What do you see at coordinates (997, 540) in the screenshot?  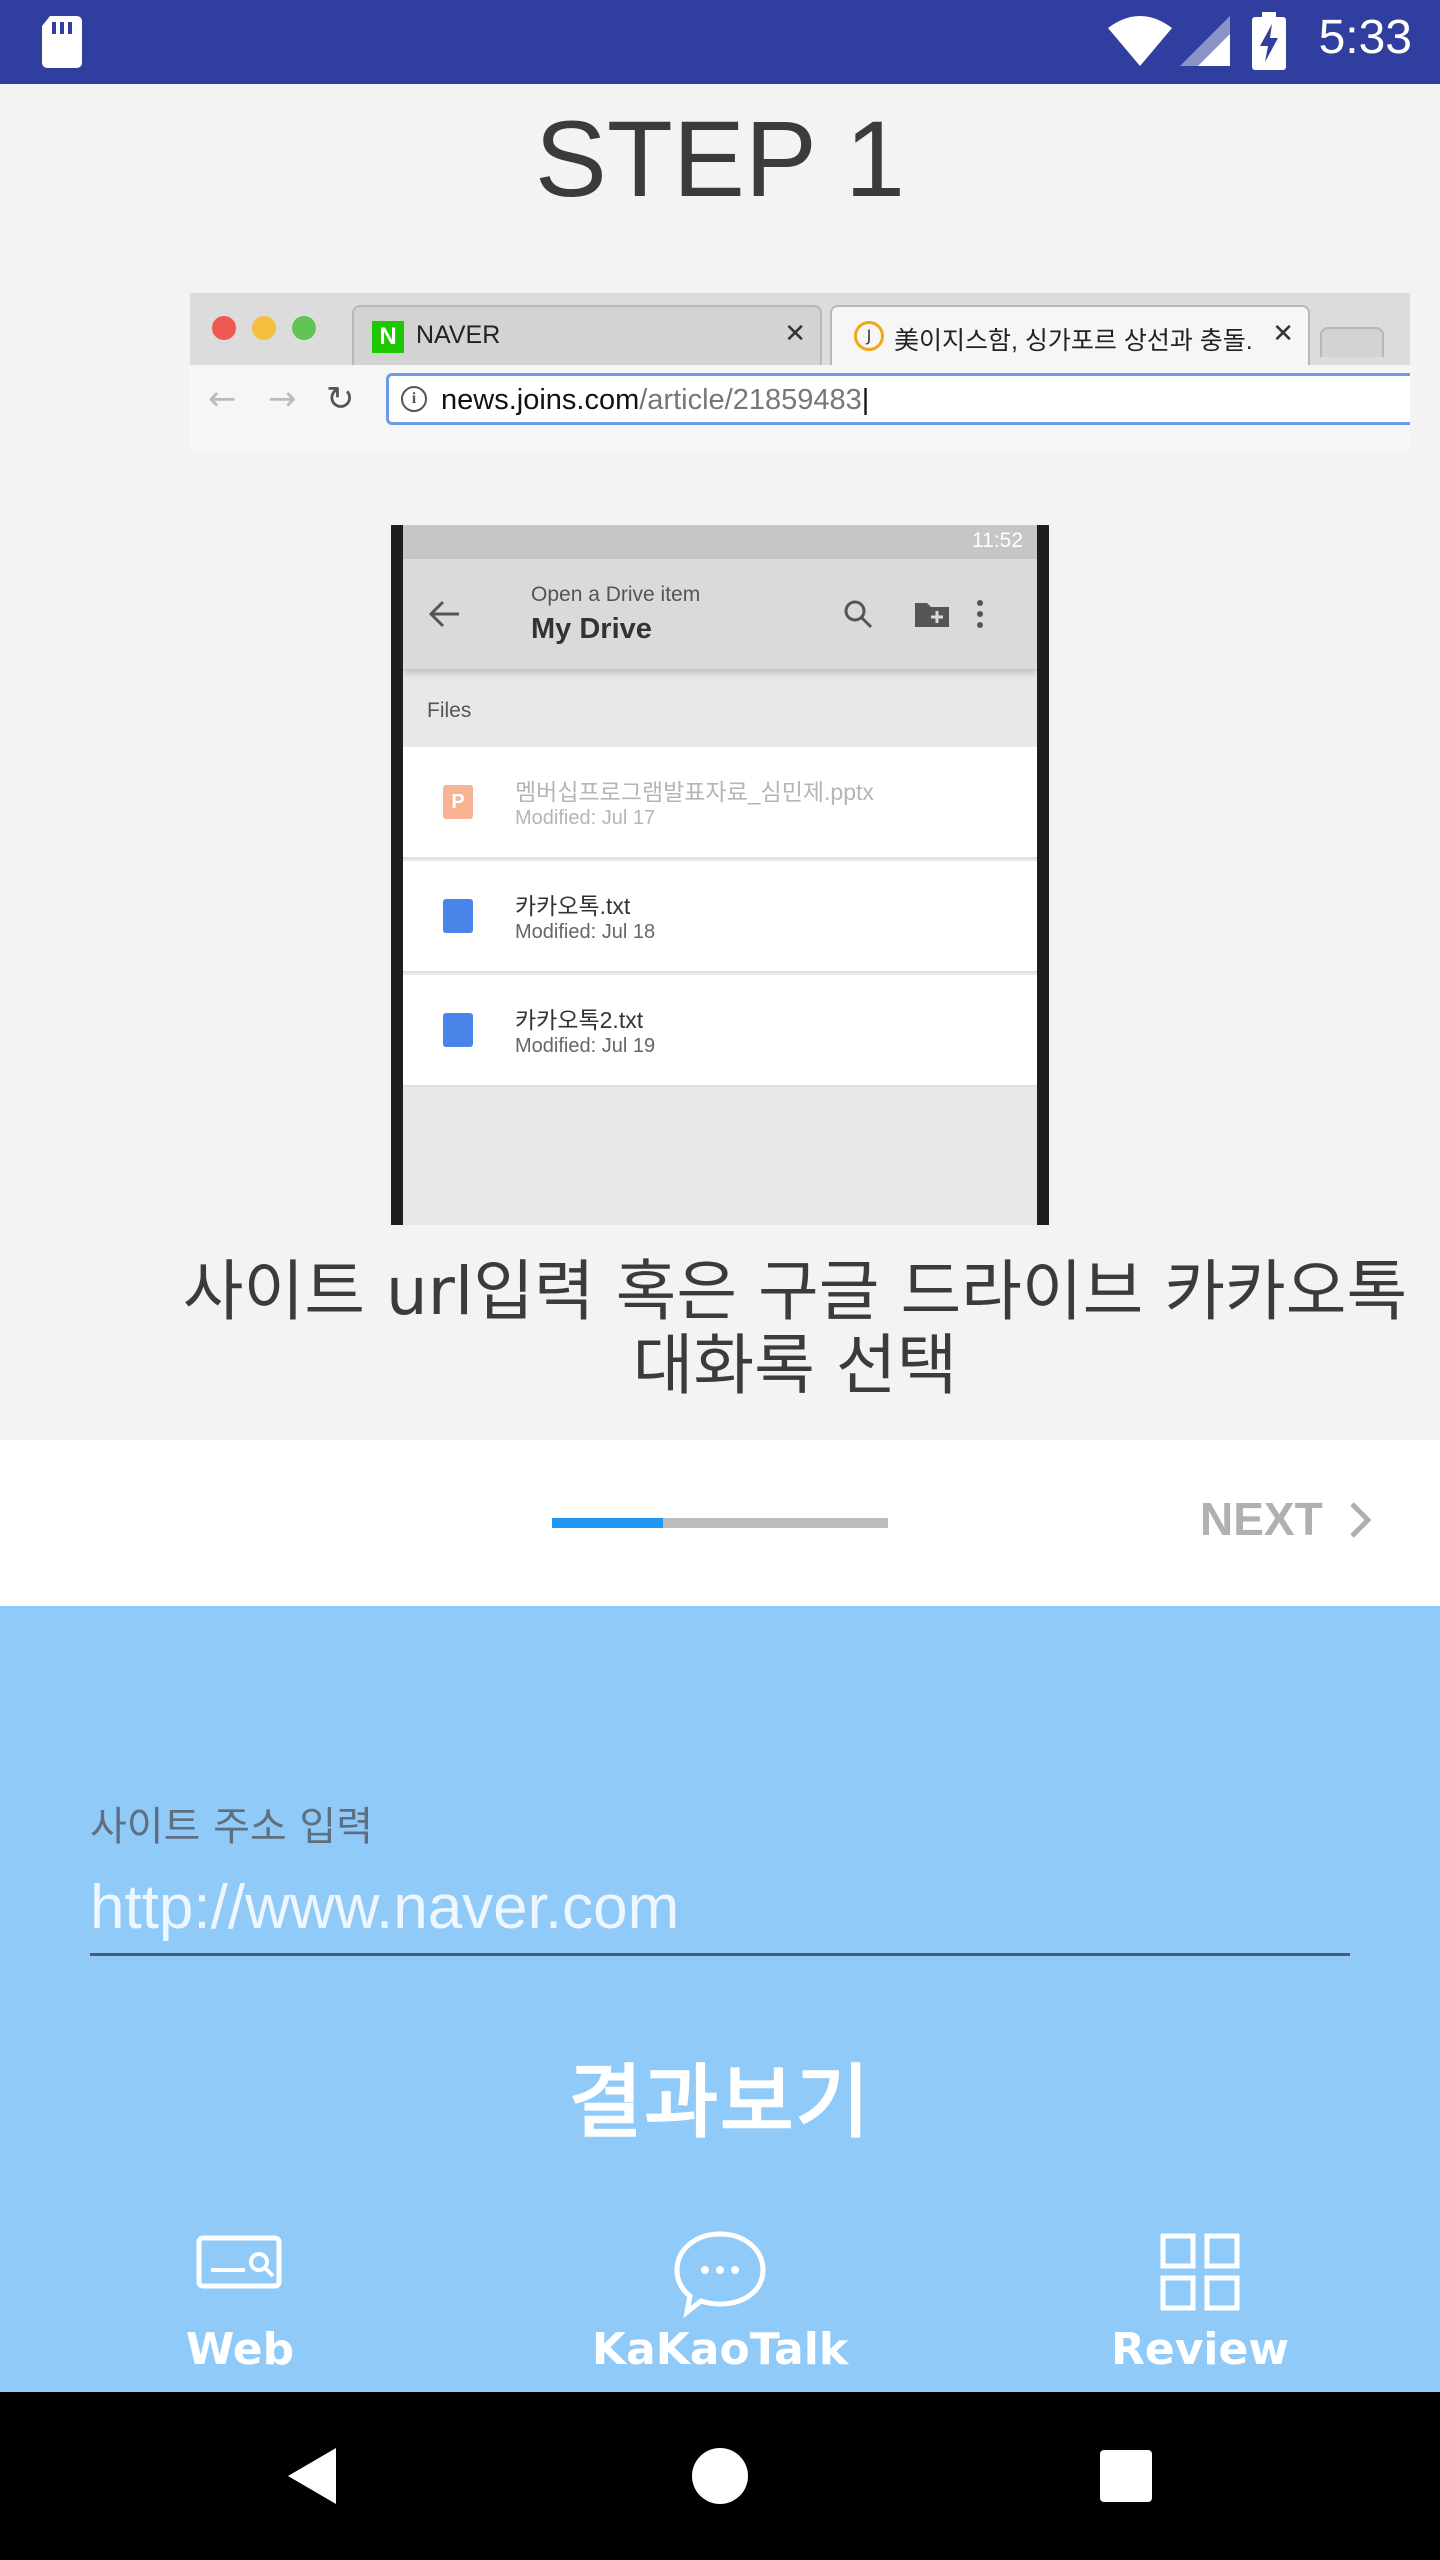 I see `phone-status-time: 11:52` at bounding box center [997, 540].